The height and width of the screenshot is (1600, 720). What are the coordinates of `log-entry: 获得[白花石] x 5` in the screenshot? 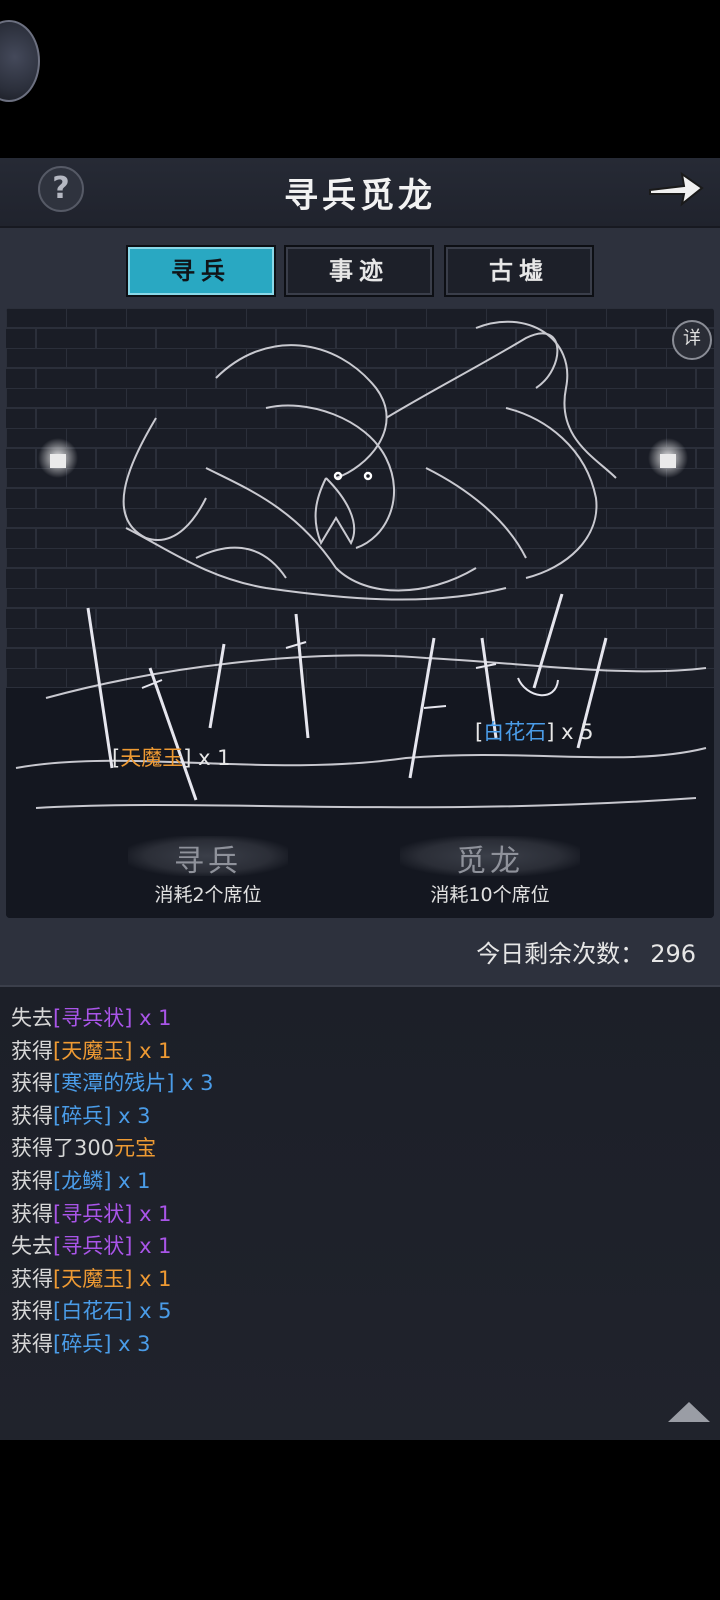 It's located at (91, 1310).